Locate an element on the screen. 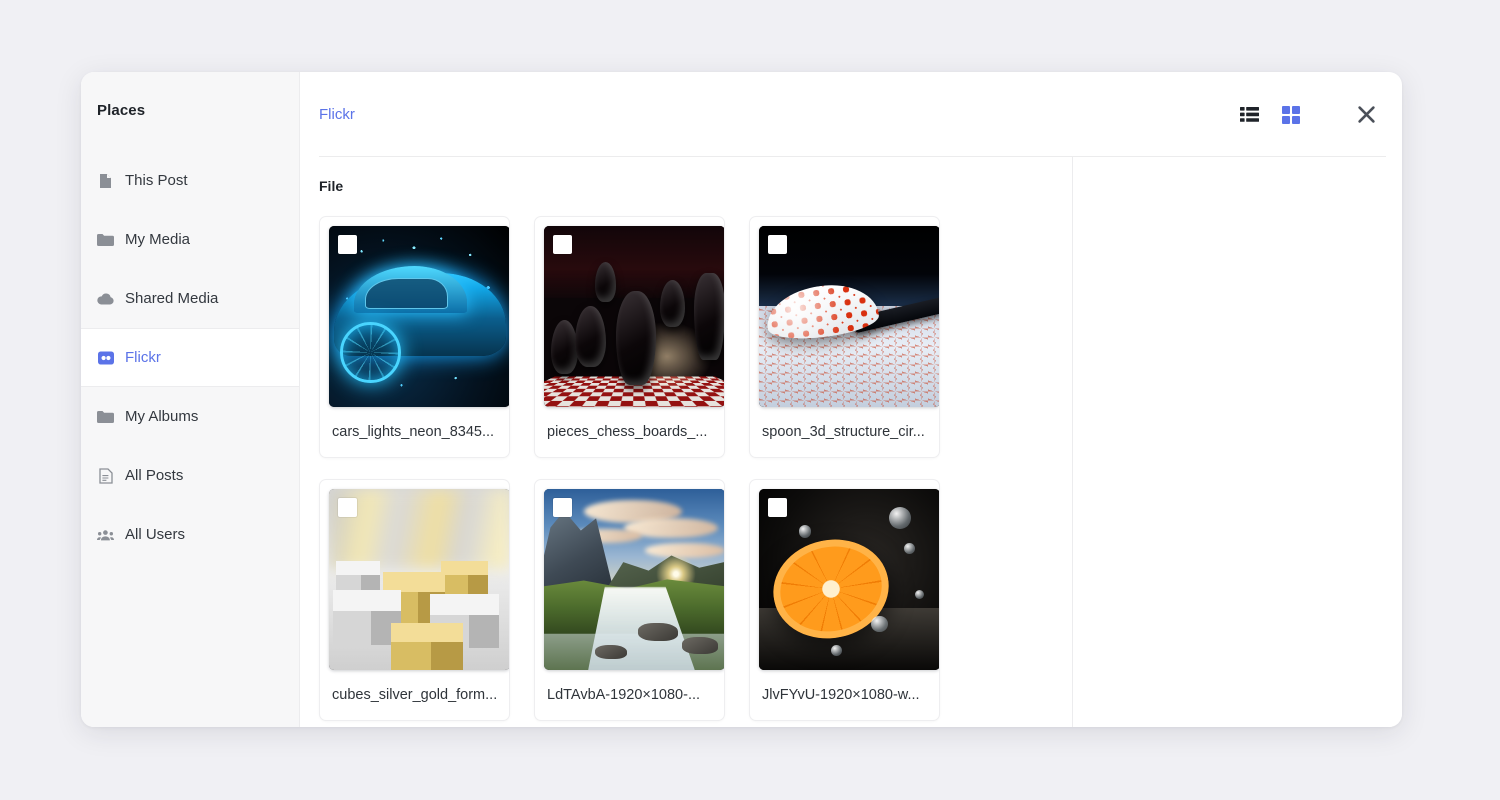  close-button is located at coordinates (1366, 115).